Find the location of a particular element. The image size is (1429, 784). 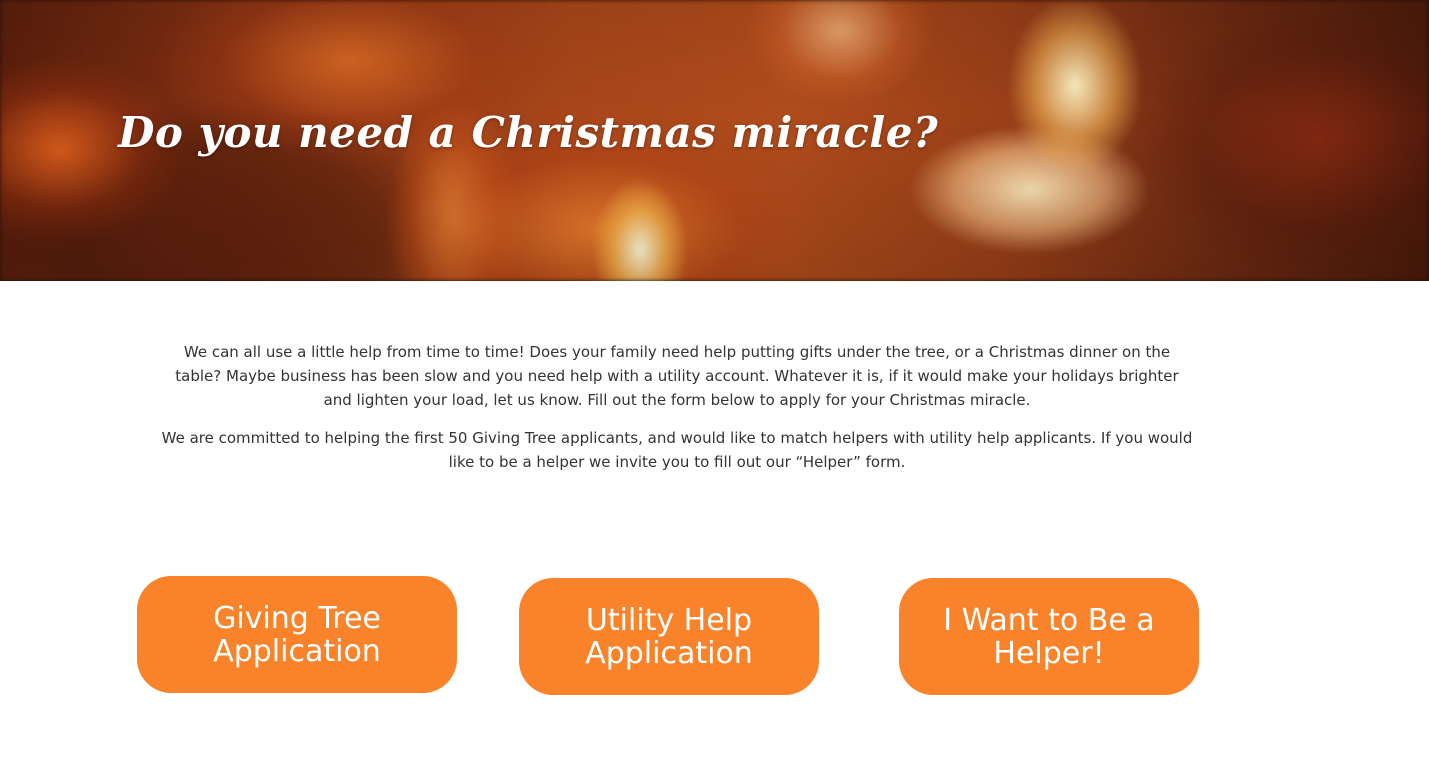

helper-signup-button: I Want to Be a Helper! is located at coordinates (1049, 636).